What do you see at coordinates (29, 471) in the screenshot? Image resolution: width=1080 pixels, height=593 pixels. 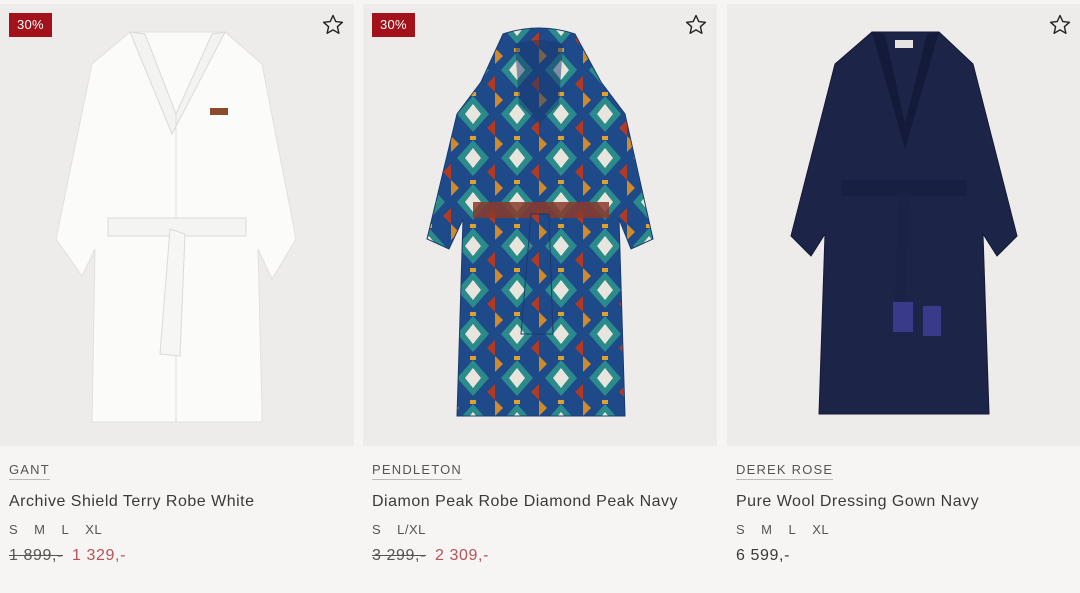 I see `brand-label: GANT` at bounding box center [29, 471].